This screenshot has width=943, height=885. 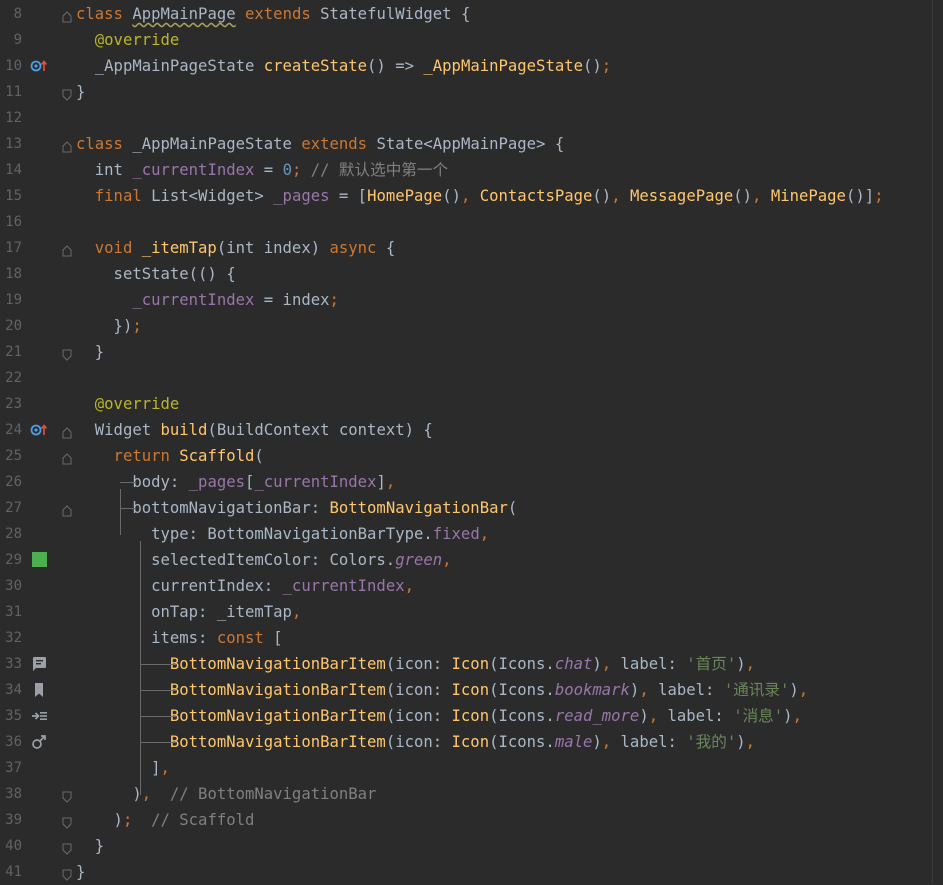 What do you see at coordinates (471, 586) in the screenshot?
I see `code-line: 30 currentIndex: _currentIndex,` at bounding box center [471, 586].